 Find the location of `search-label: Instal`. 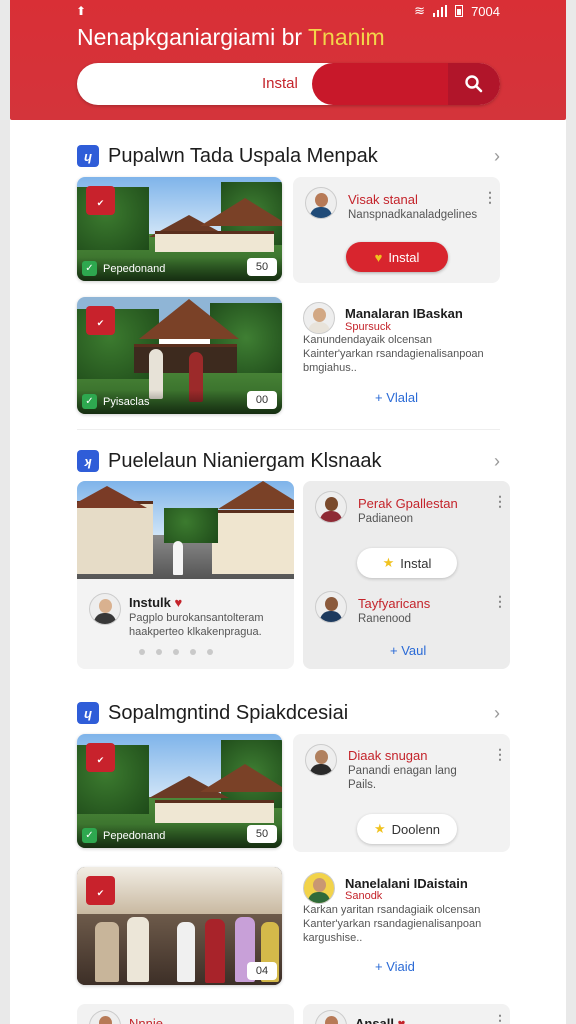

search-label: Instal is located at coordinates (280, 83).